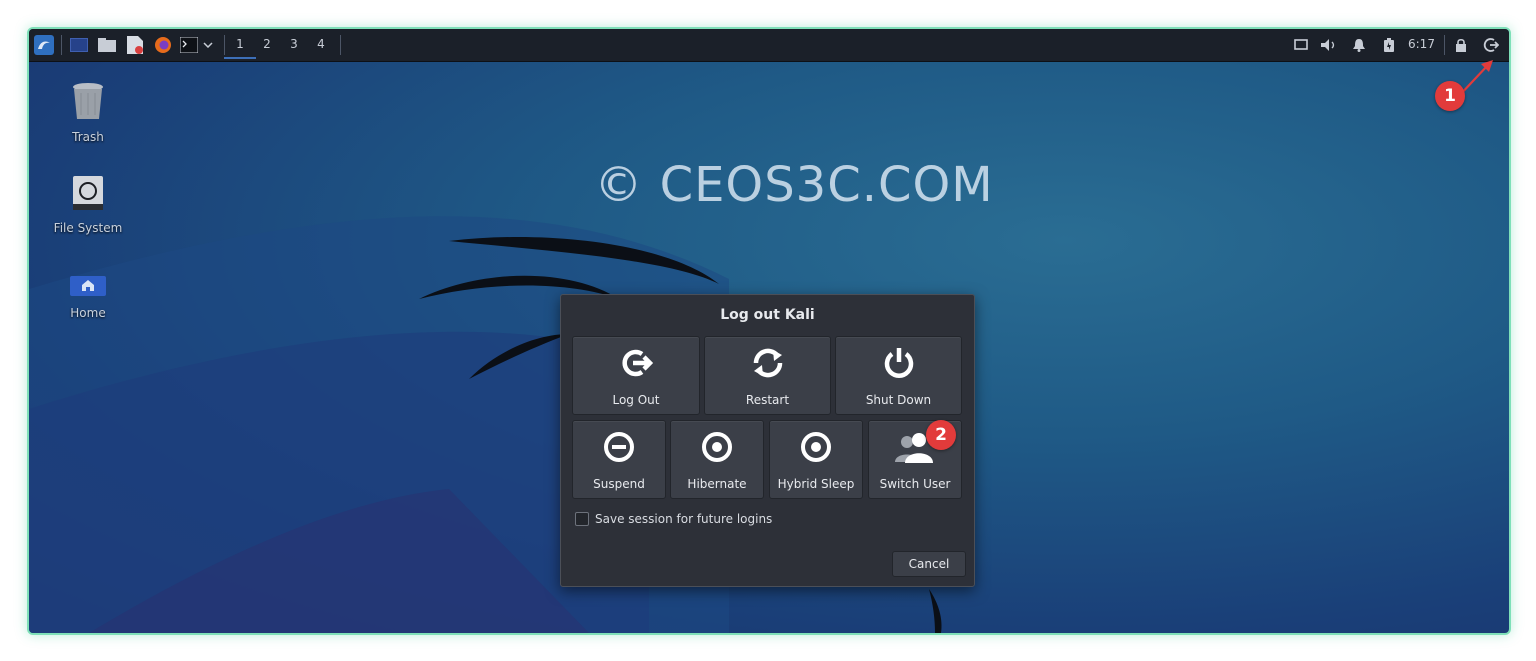  What do you see at coordinates (1389, 45) in the screenshot?
I see `battery-icon` at bounding box center [1389, 45].